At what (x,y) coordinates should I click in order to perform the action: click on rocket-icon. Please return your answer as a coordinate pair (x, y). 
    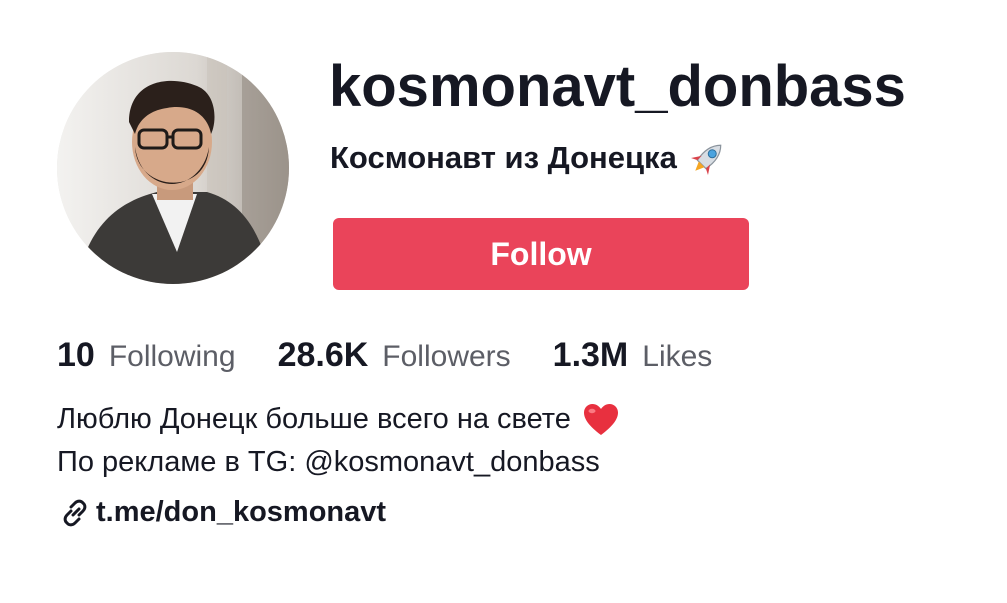
    Looking at the image, I should click on (708, 158).